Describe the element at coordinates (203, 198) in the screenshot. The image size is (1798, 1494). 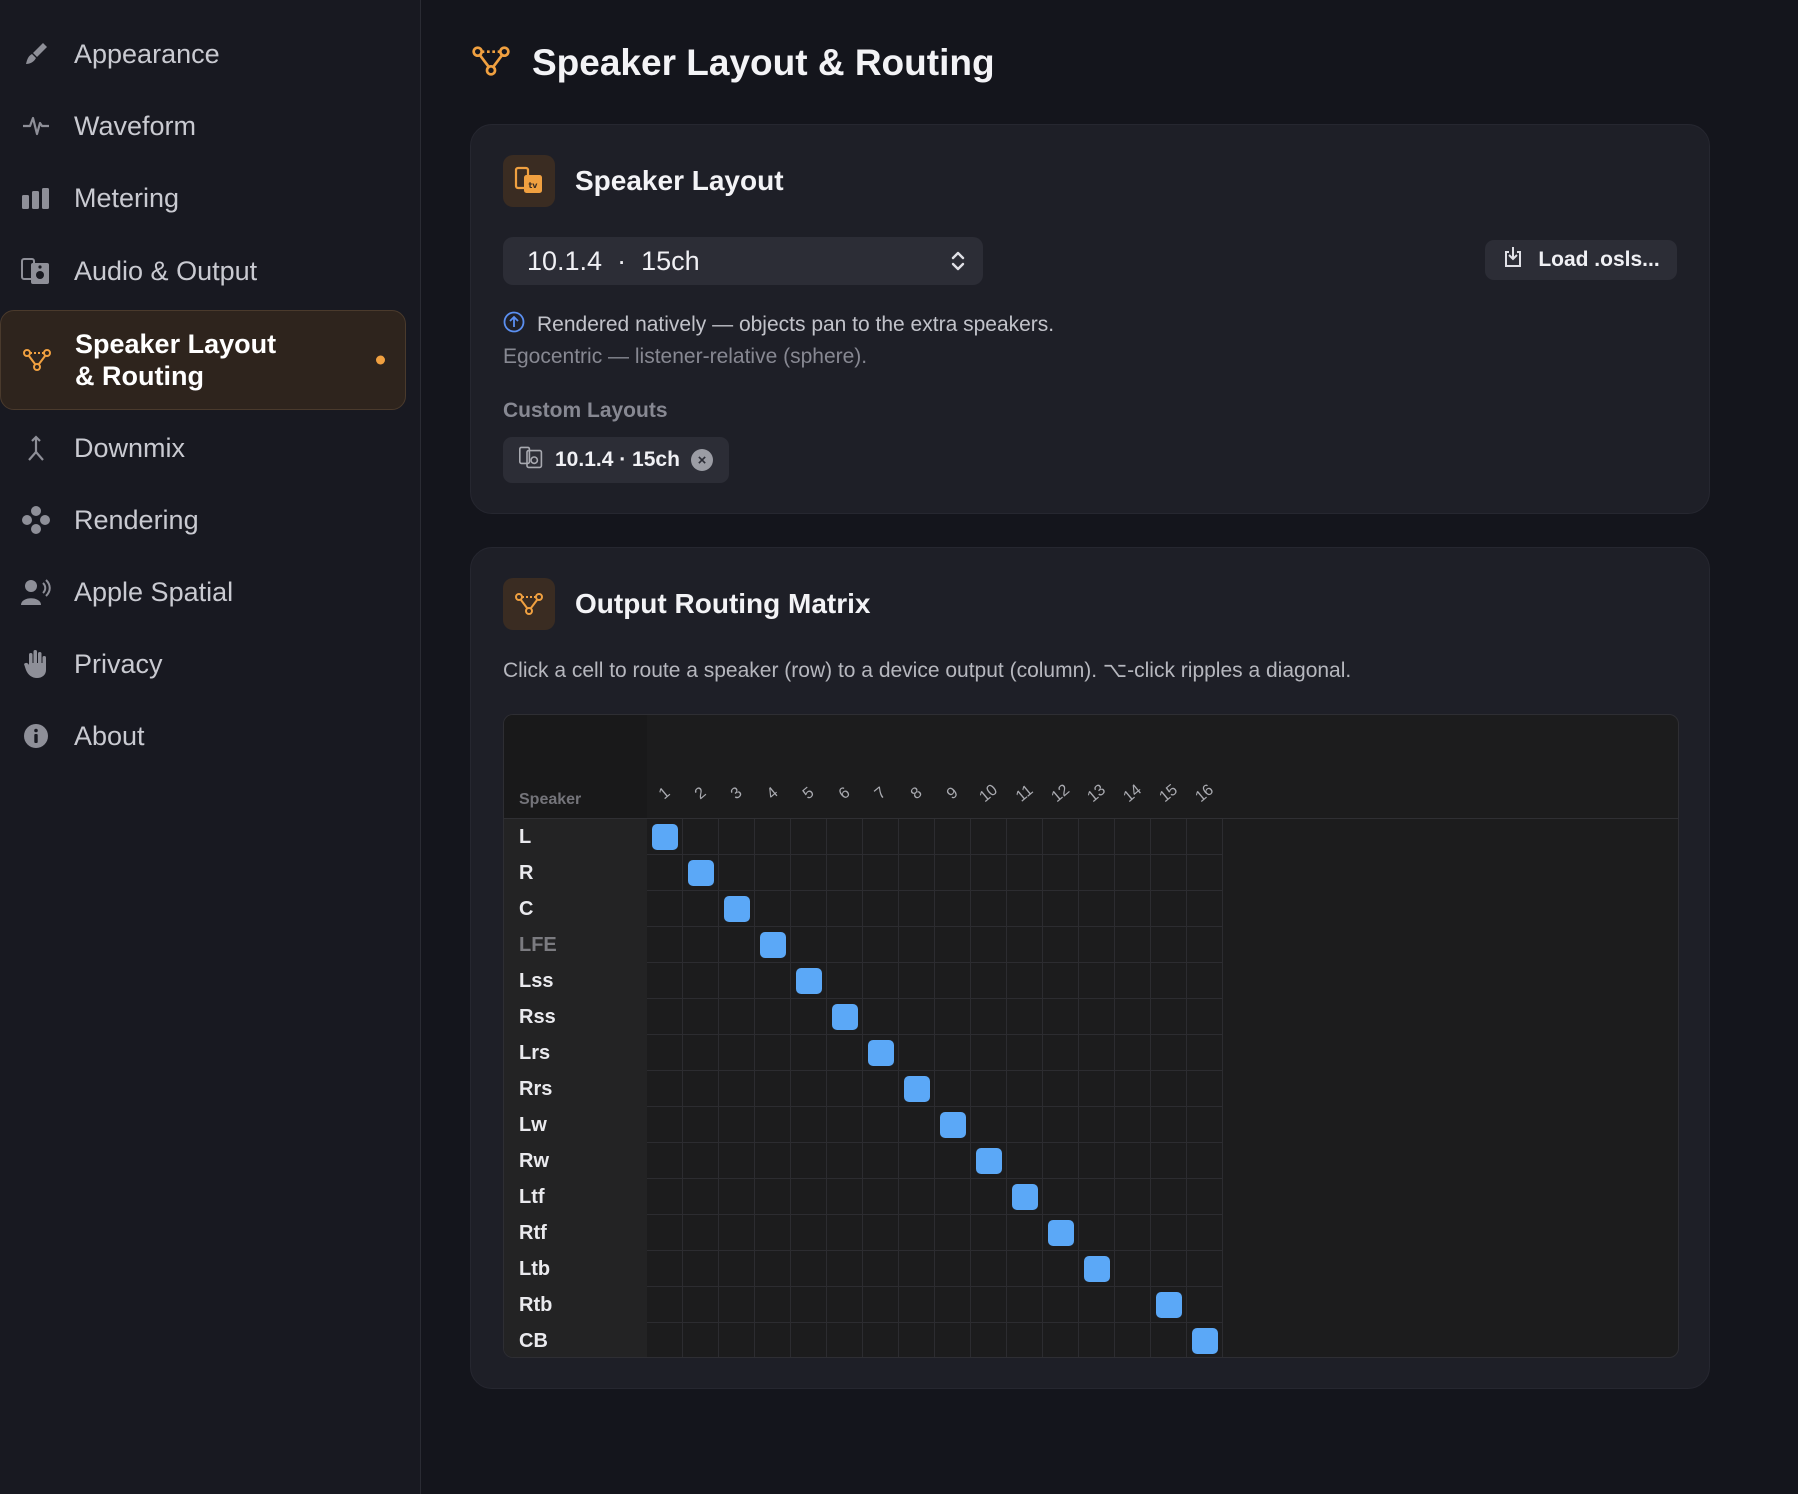
I see `sidebar-item-metering: Metering` at that location.